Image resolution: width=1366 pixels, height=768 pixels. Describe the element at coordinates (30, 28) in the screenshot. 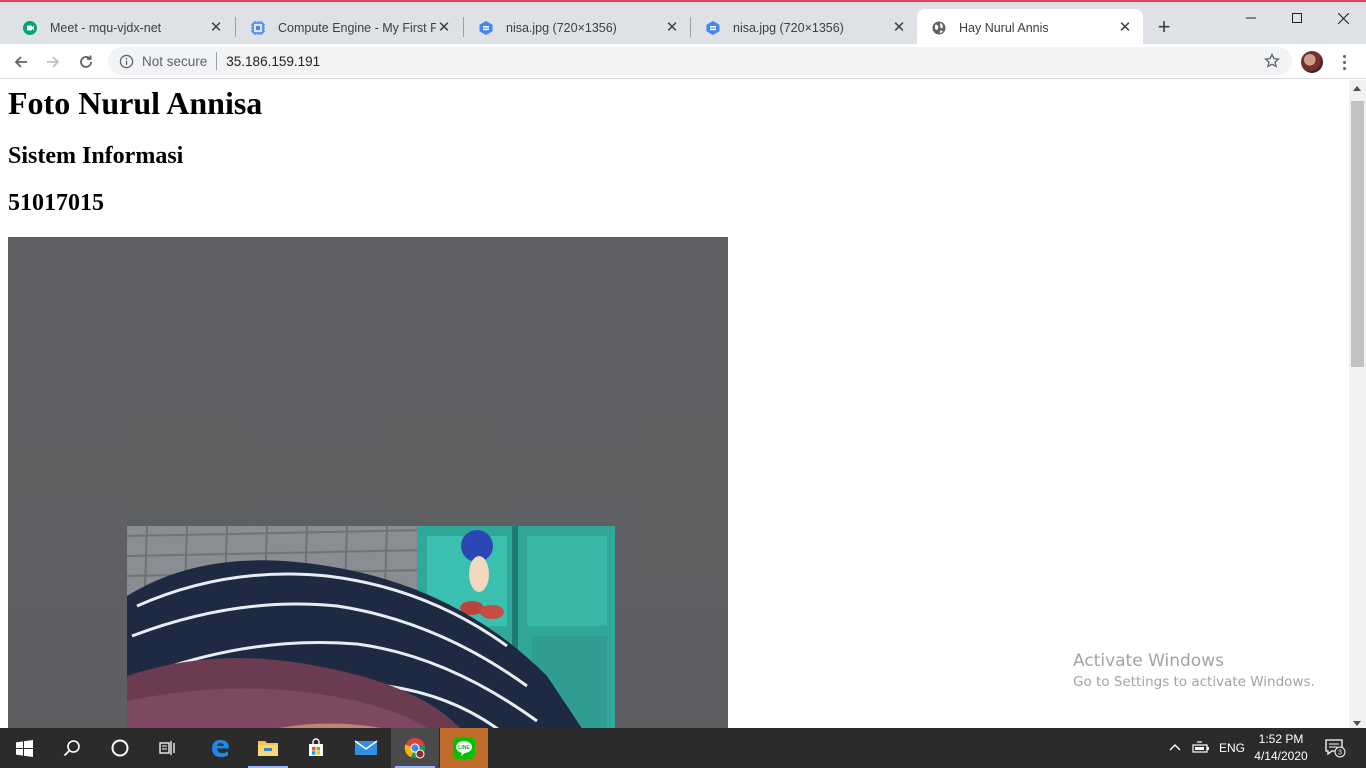

I see `google-meet-icon` at that location.